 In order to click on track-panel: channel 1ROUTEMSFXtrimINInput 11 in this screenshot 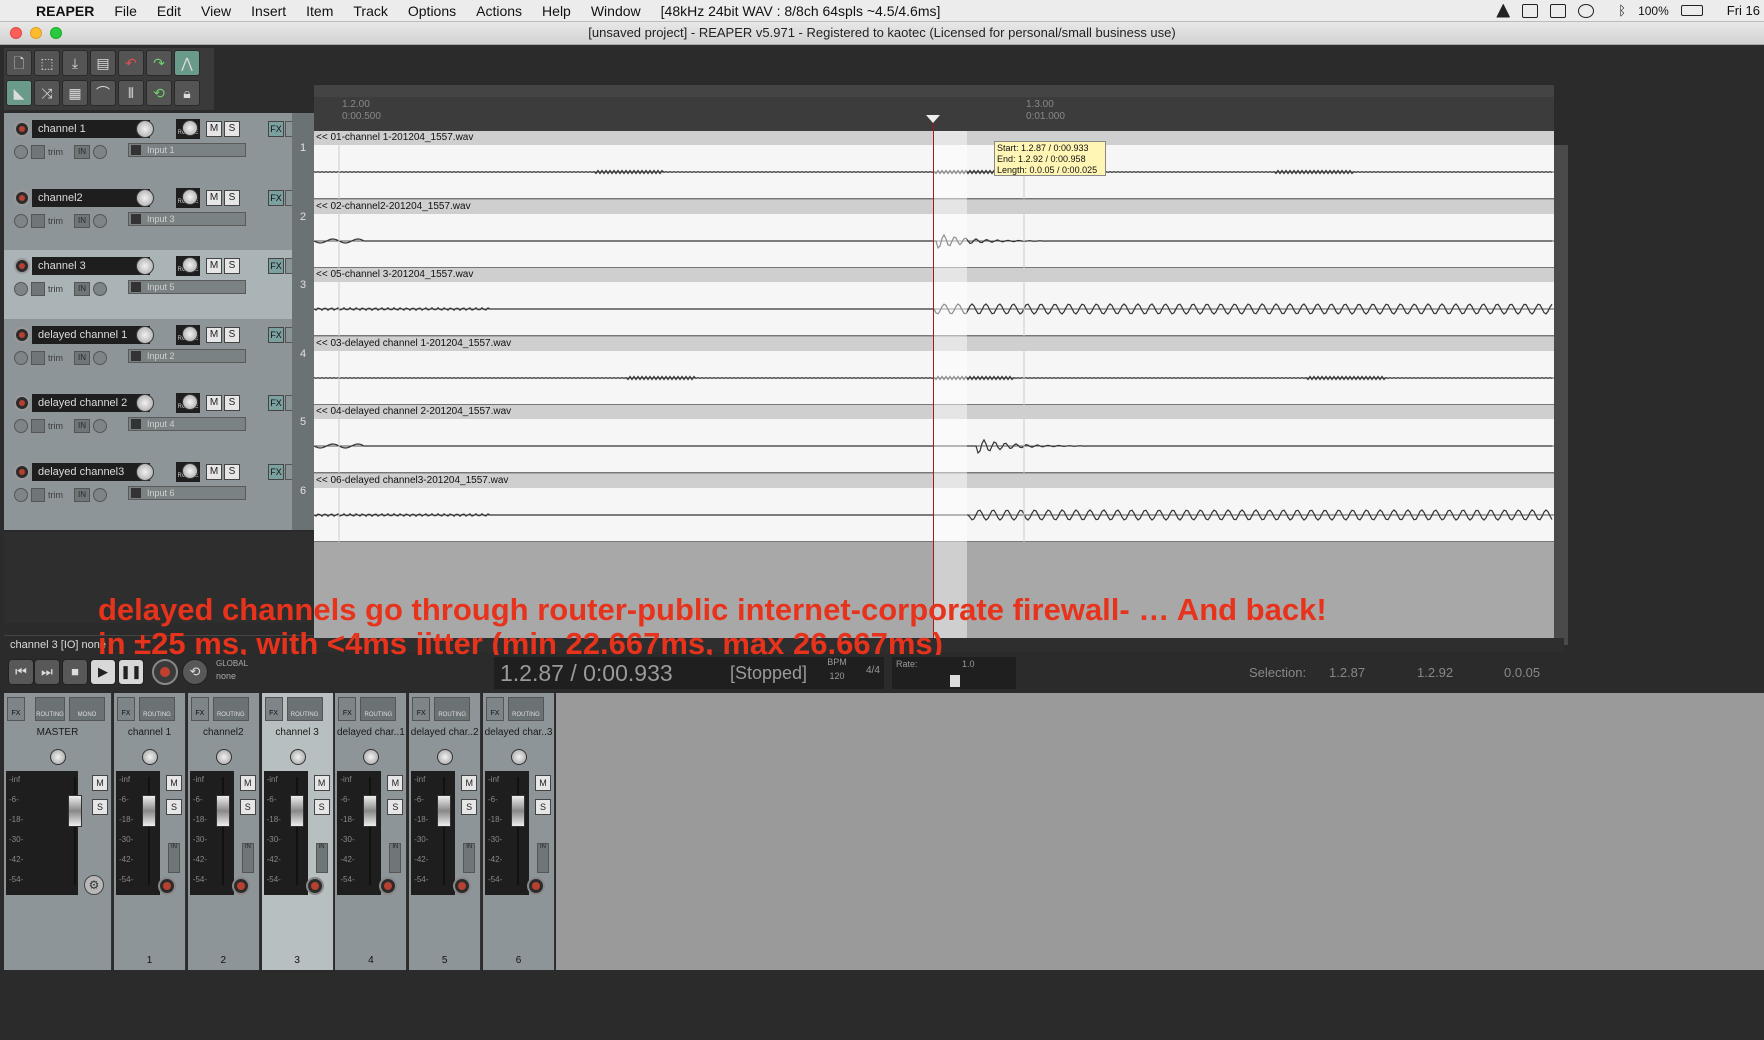, I will do `click(159, 151)`.